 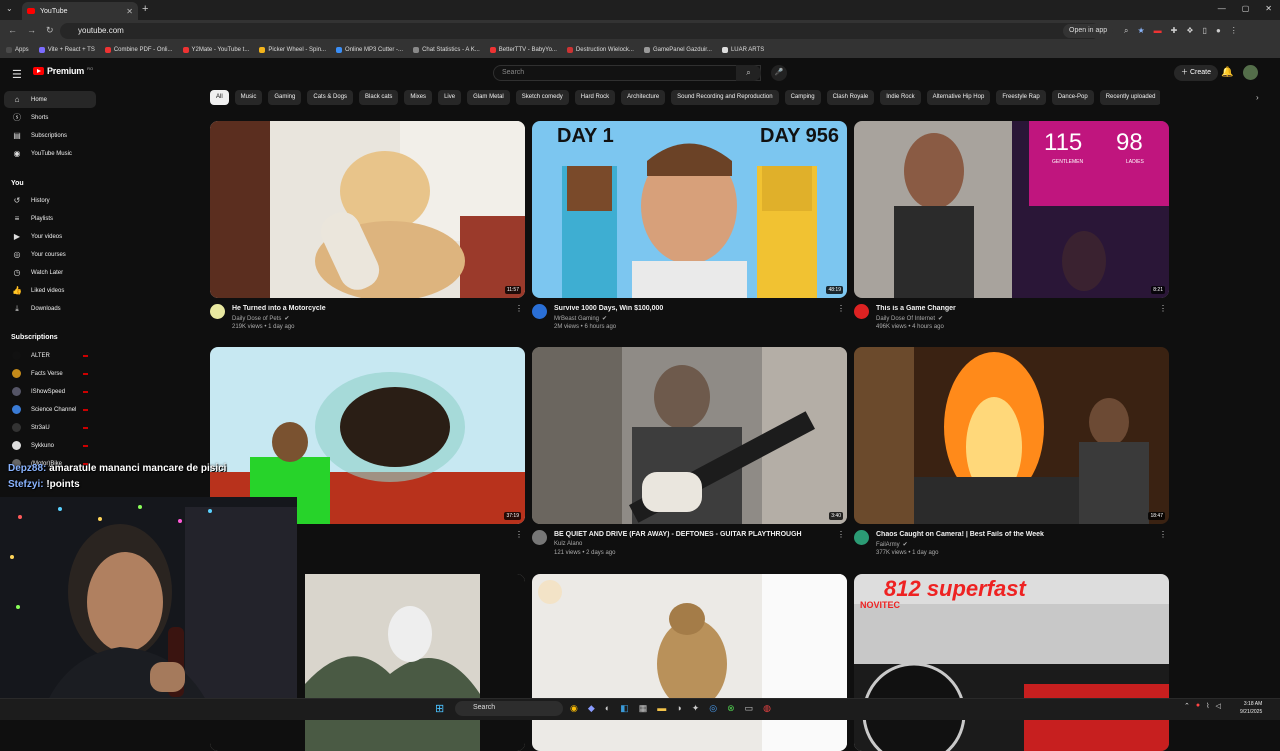 What do you see at coordinates (50, 272) in the screenshot?
I see `sidebar-item-watch-later: ◷ Watch Later` at bounding box center [50, 272].